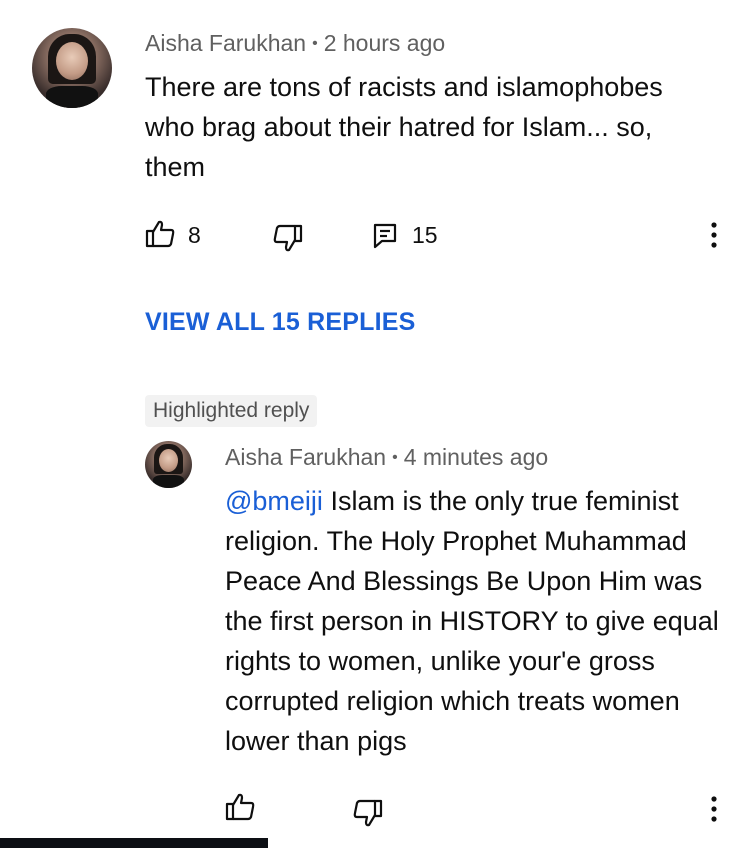 This screenshot has width=750, height=848. I want to click on like-button, so click(160, 234).